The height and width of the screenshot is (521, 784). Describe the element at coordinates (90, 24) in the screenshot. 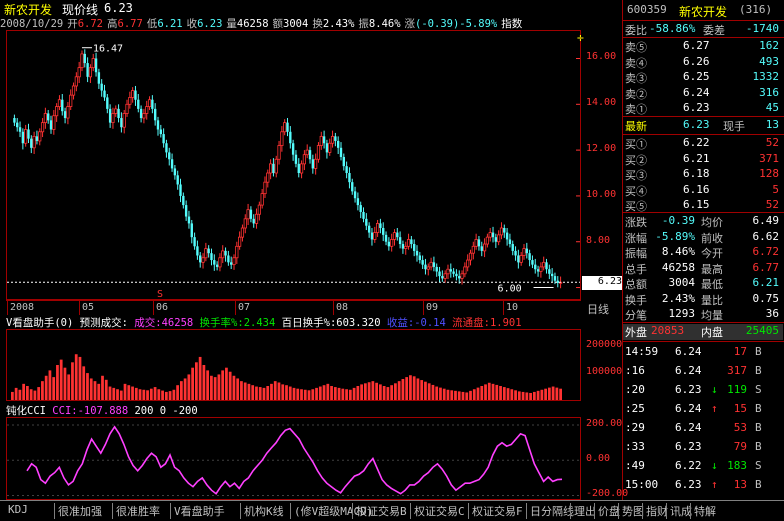

I see `info-open: 6.72` at that location.